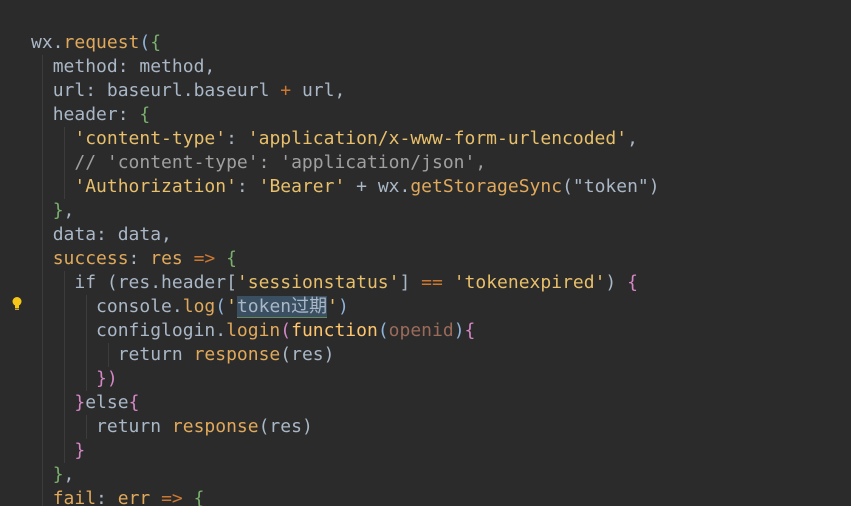  Describe the element at coordinates (529, 282) in the screenshot. I see `code-token: 'tokenexpired'` at that location.